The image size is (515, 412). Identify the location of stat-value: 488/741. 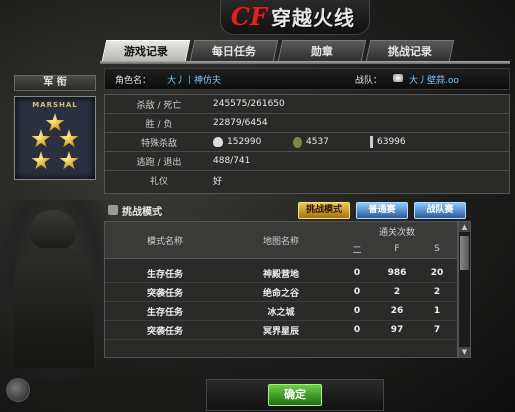
(232, 161).